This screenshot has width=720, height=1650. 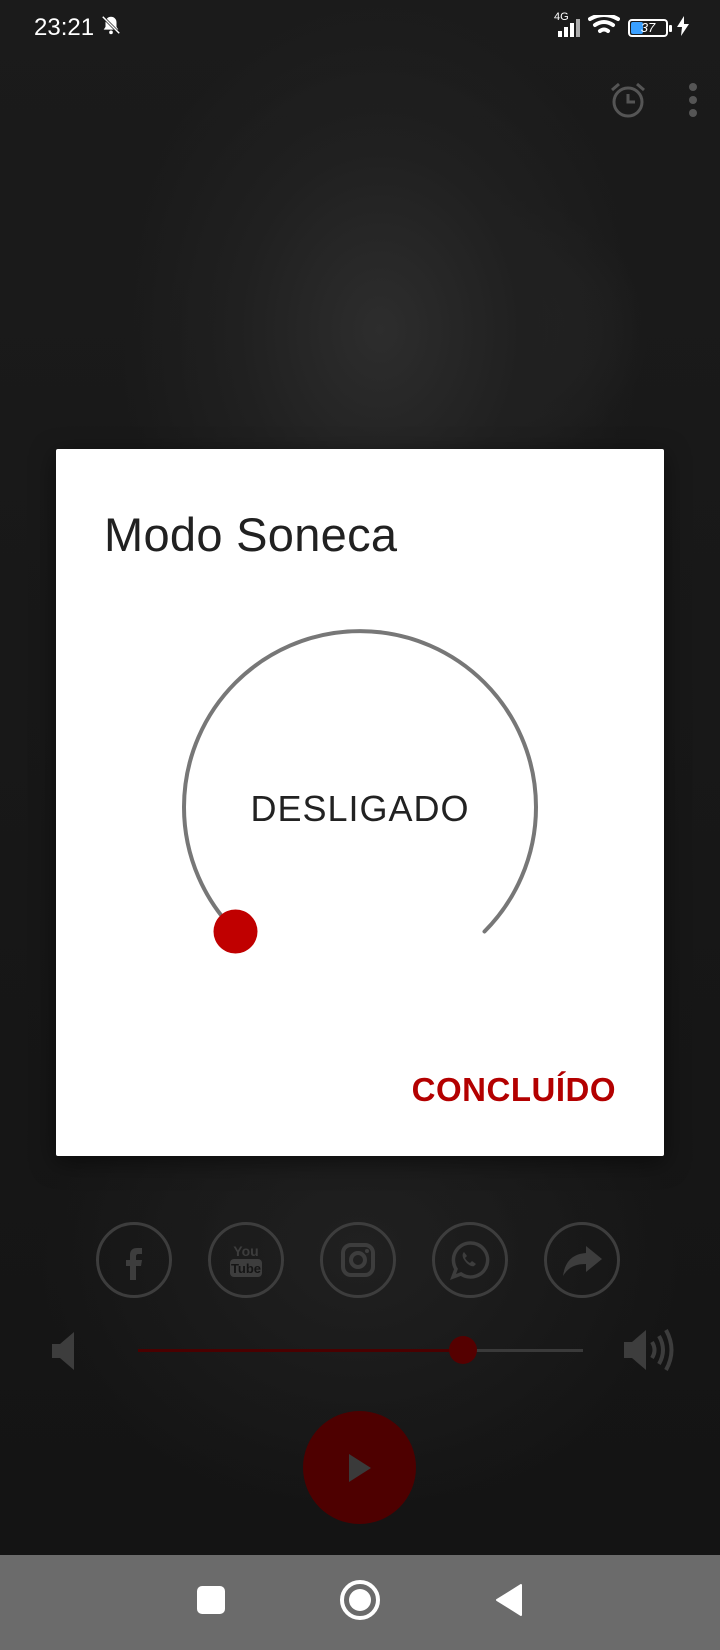 I want to click on facebook-button, so click(x=134, y=1260).